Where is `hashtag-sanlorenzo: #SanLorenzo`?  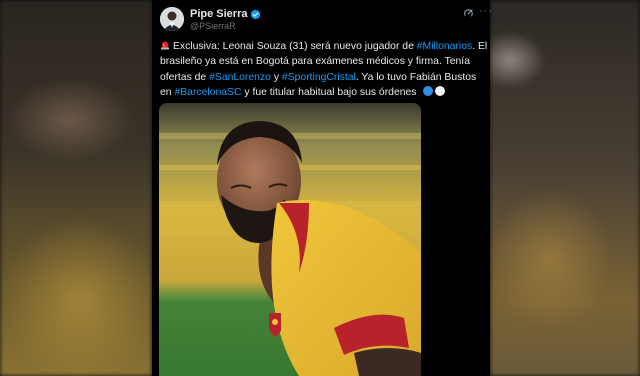
hashtag-sanlorenzo: #SanLorenzo is located at coordinates (240, 77).